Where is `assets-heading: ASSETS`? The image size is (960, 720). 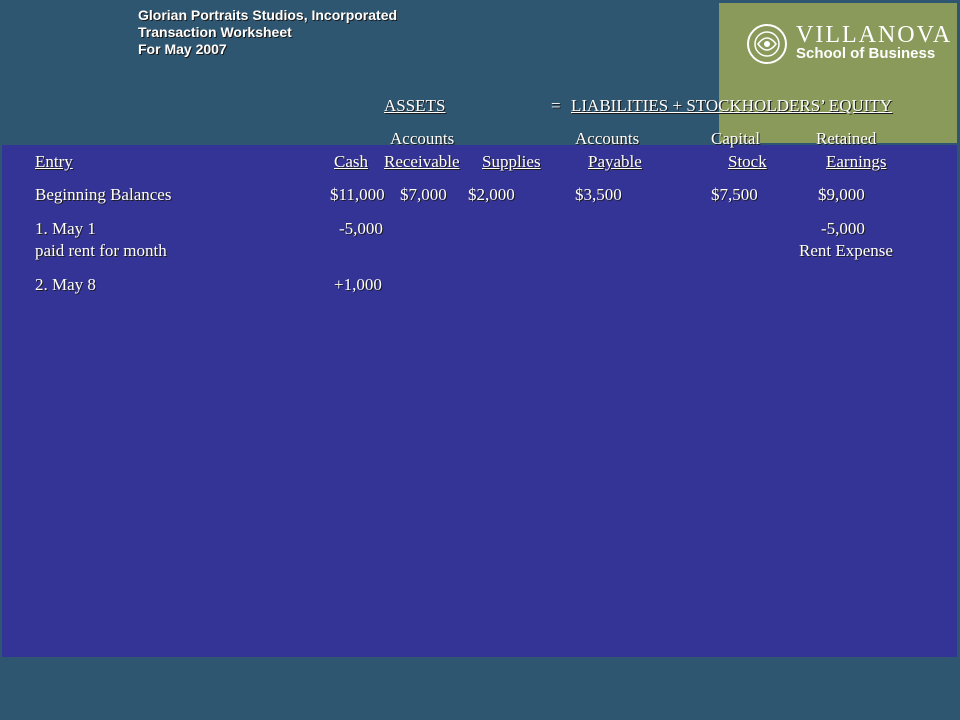 assets-heading: ASSETS is located at coordinates (415, 105).